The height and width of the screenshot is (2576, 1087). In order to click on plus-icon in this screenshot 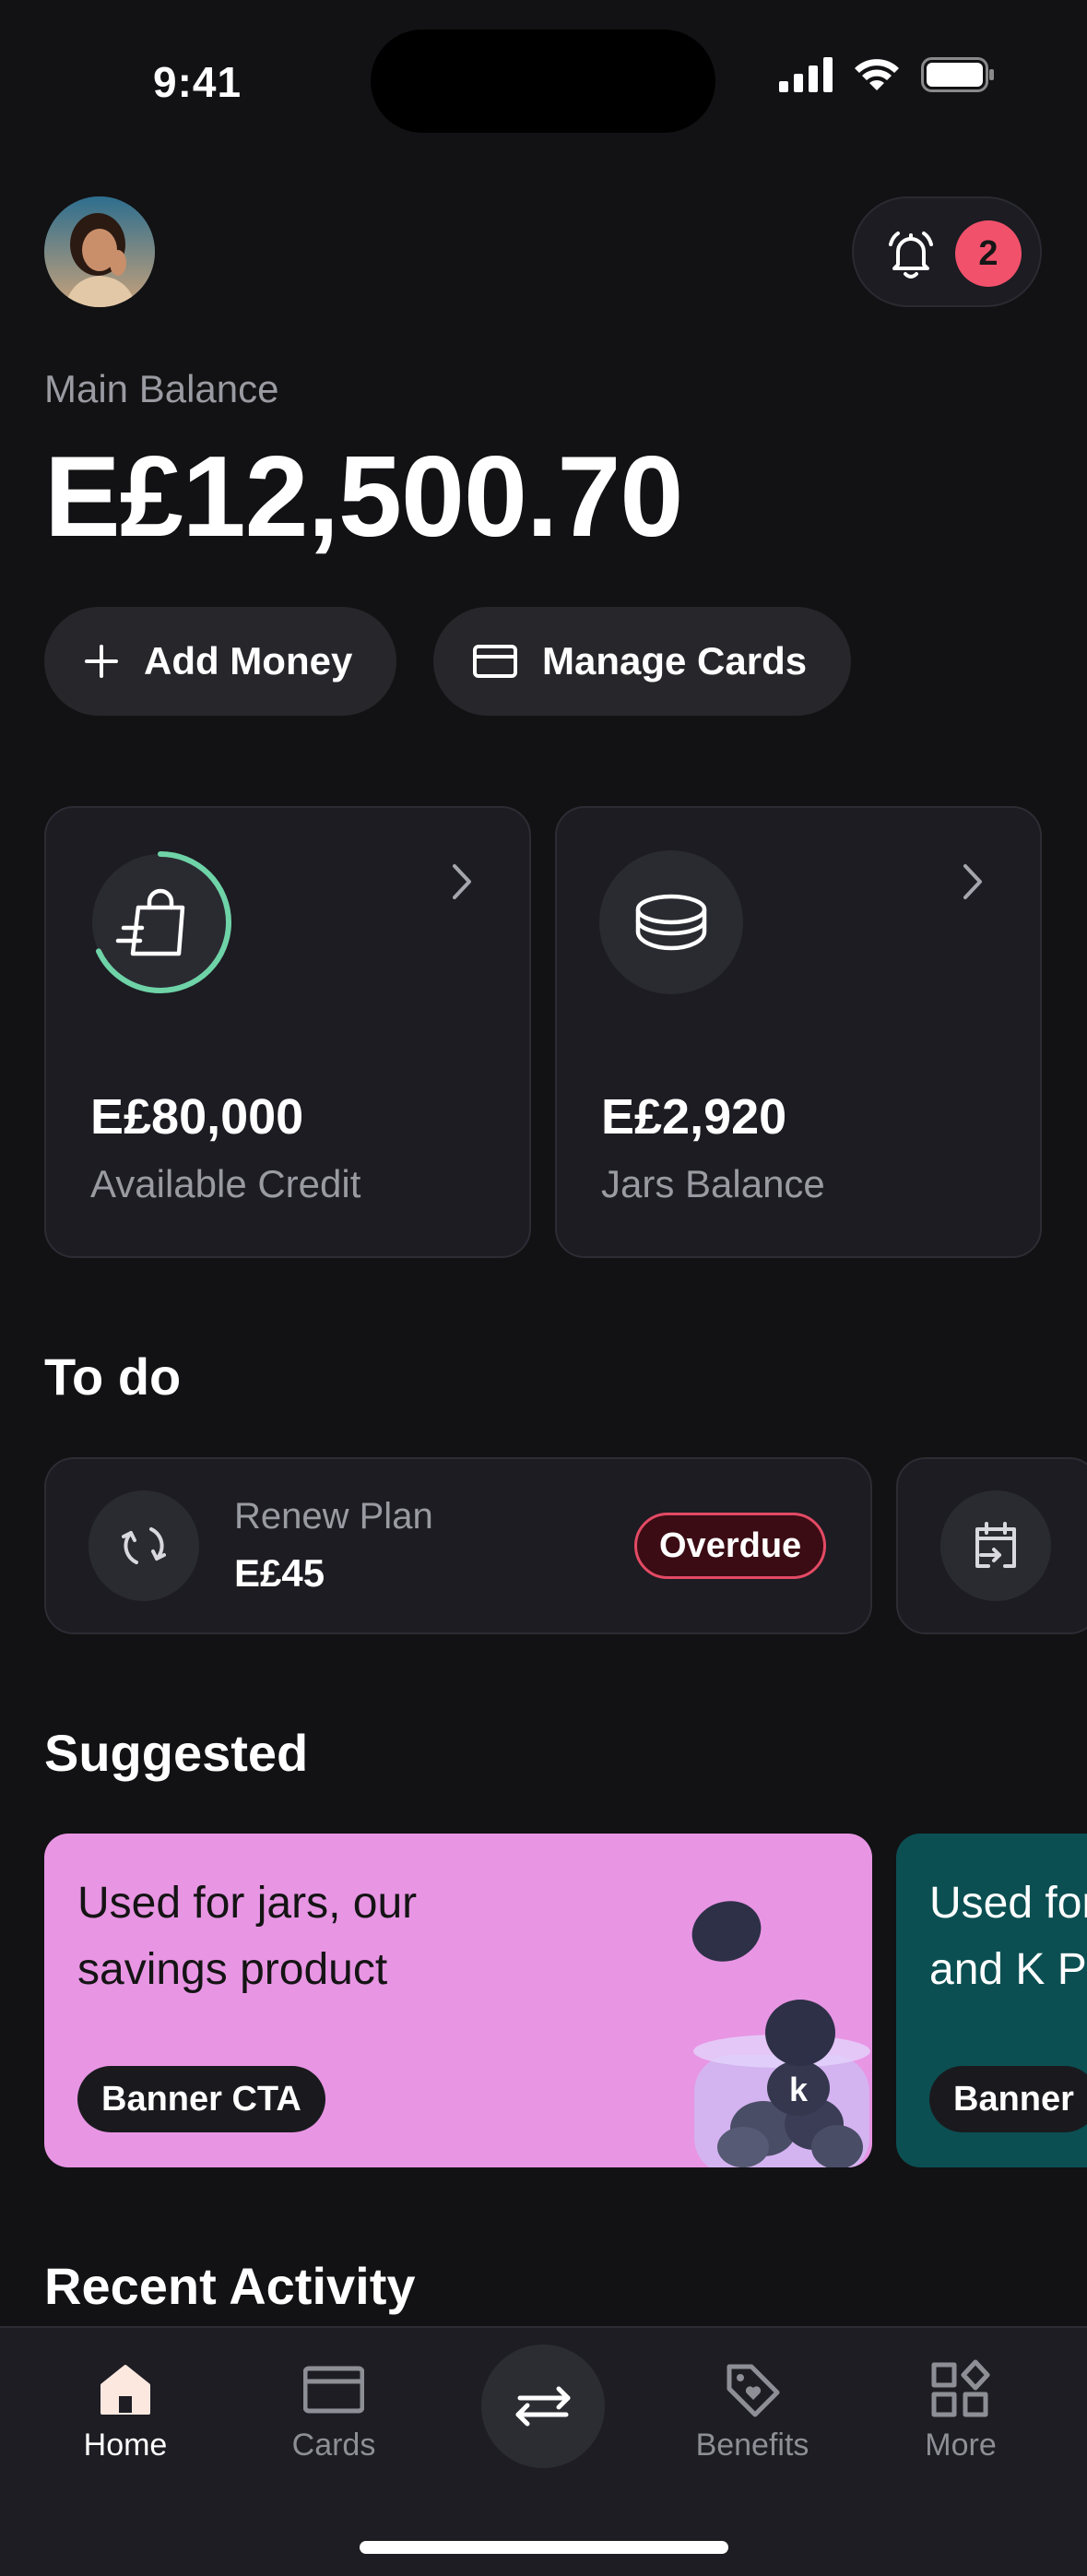, I will do `click(101, 661)`.